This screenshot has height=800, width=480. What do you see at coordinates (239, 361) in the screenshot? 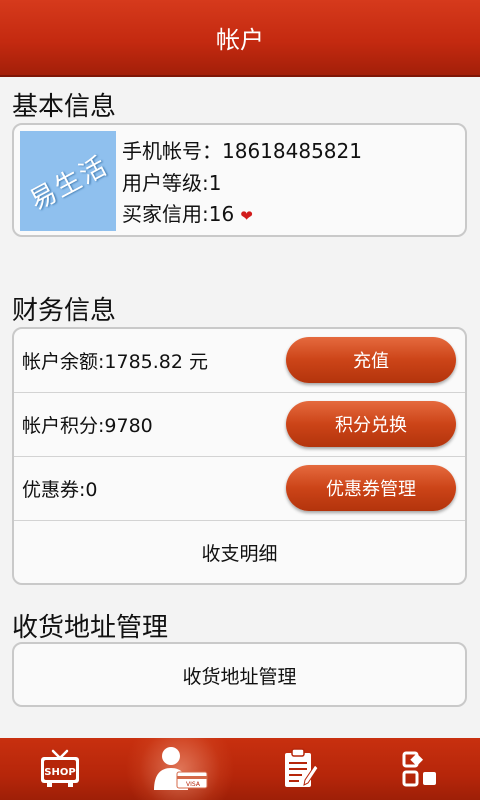
I see `balance-row: 帐户余额:1785.82 元 充值` at bounding box center [239, 361].